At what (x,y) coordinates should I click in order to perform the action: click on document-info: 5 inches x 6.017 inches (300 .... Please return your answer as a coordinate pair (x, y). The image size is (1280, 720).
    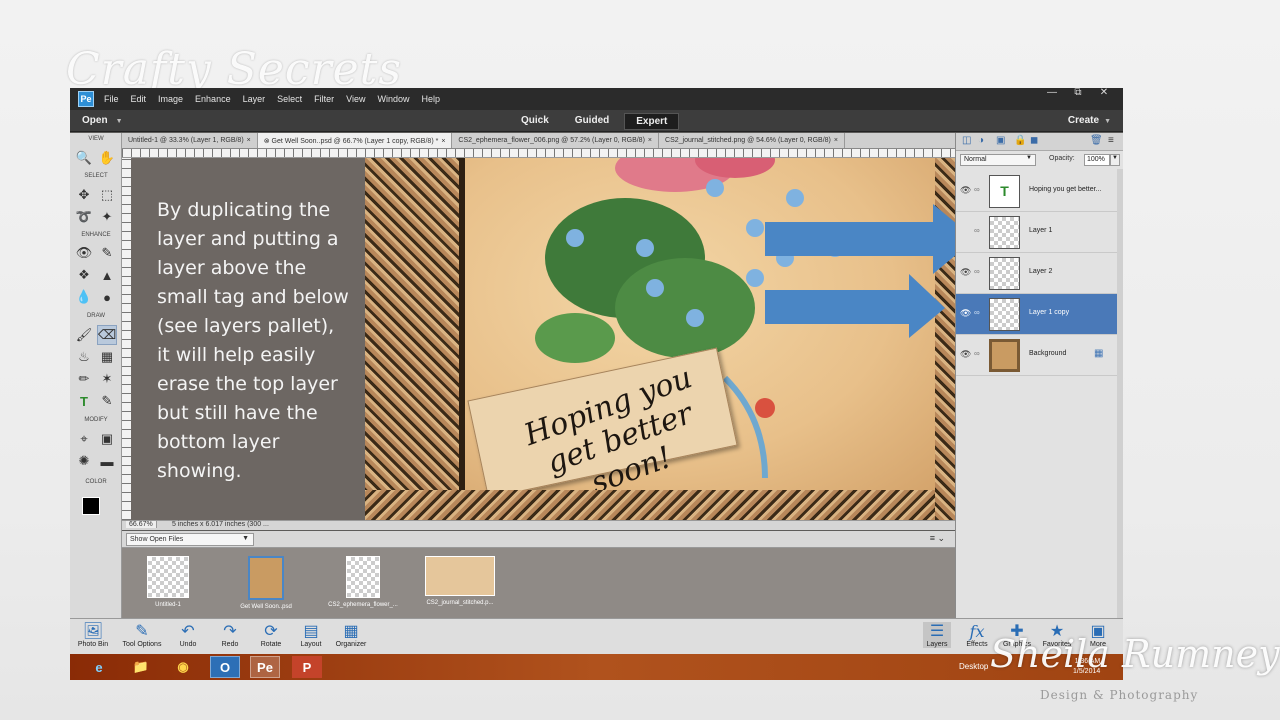
    Looking at the image, I should click on (220, 524).